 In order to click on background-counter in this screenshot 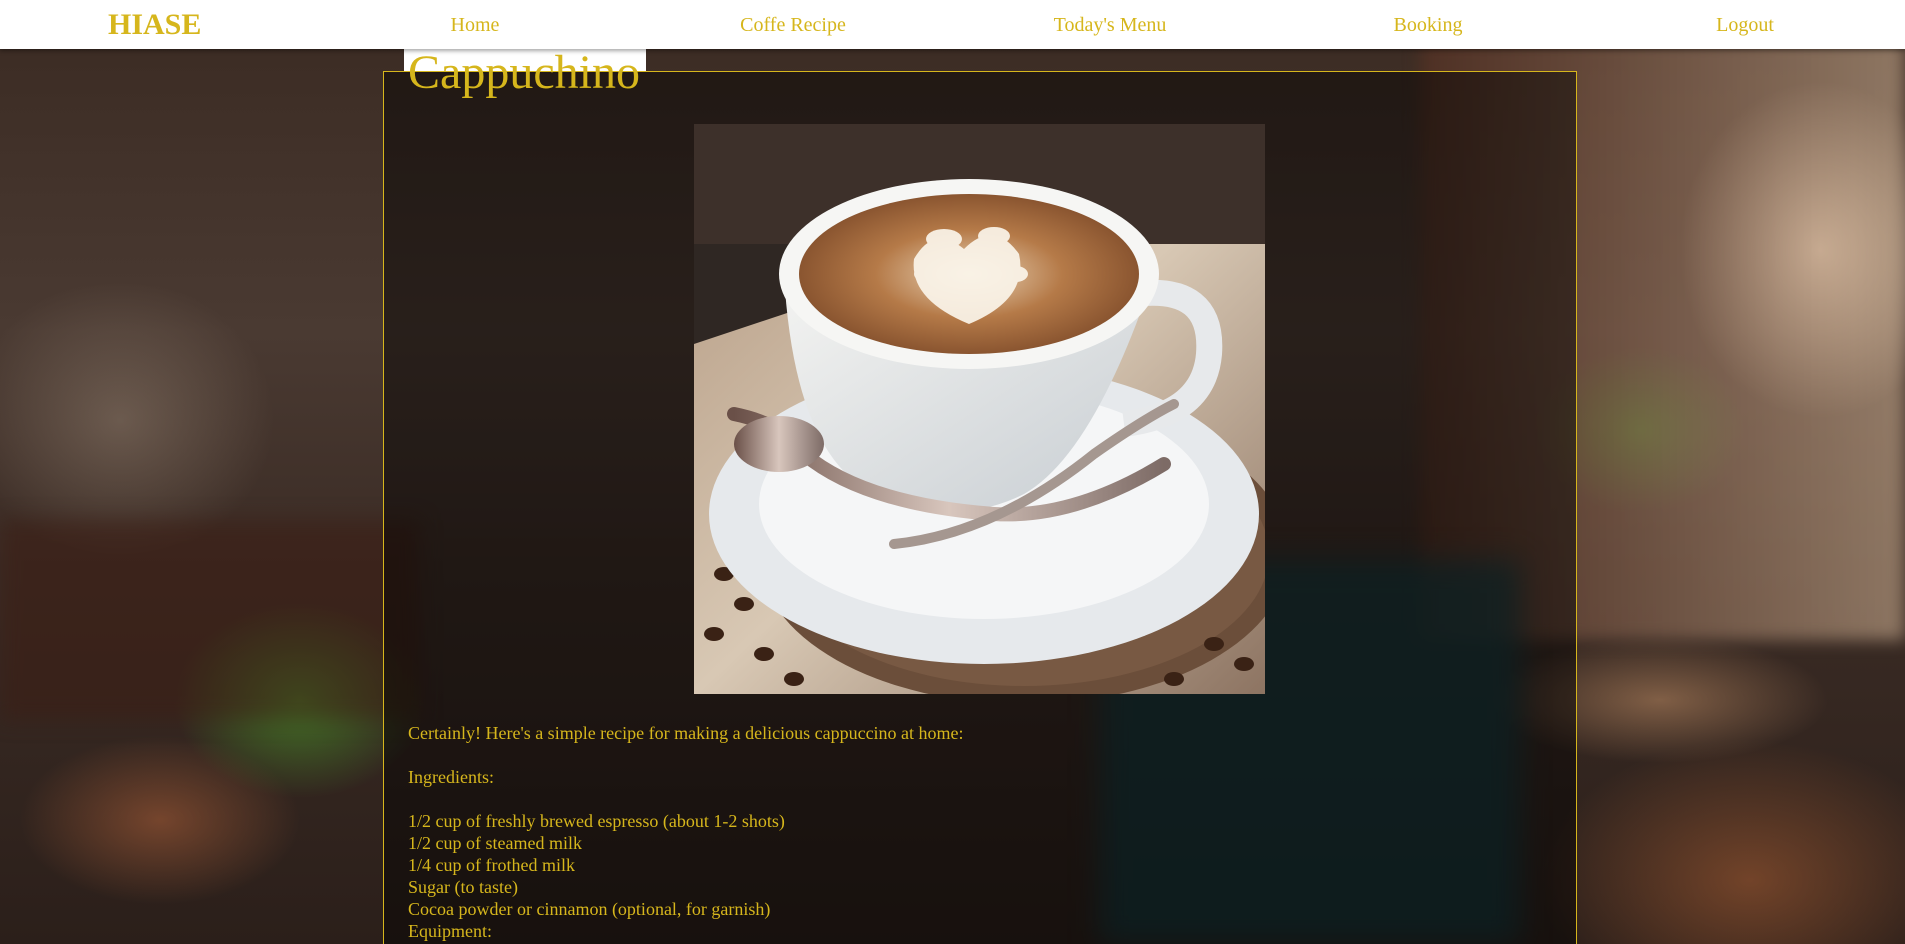, I will do `click(210, 620)`.